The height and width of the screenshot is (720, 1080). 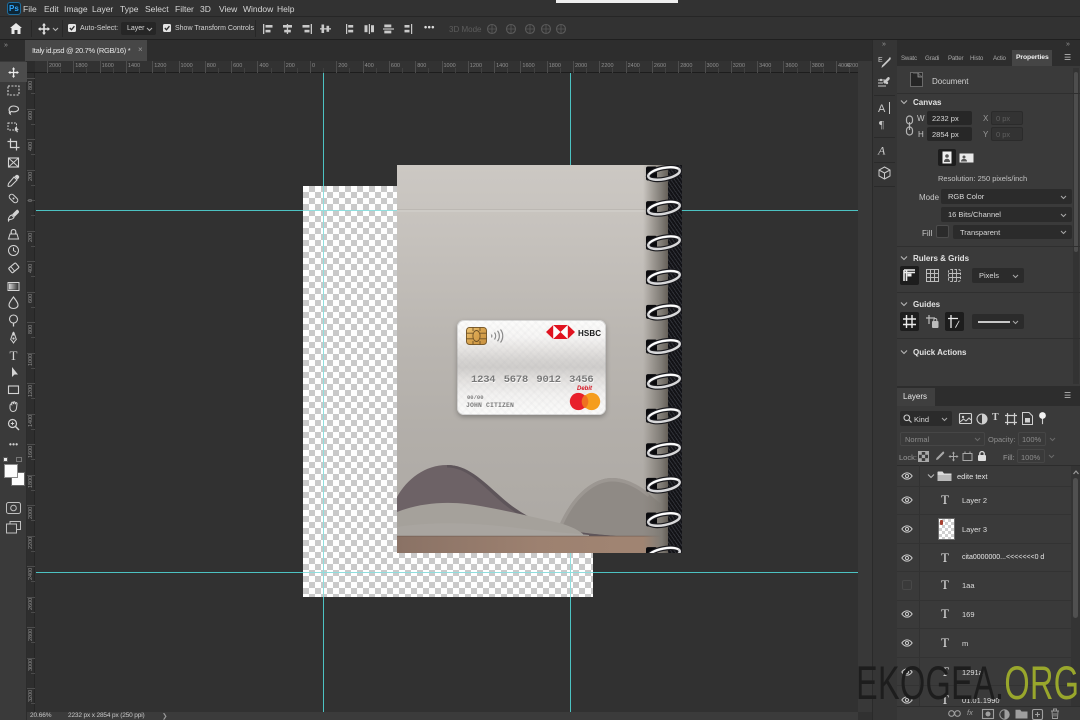 What do you see at coordinates (14, 355) in the screenshot?
I see `svg-text: T` at bounding box center [14, 355].